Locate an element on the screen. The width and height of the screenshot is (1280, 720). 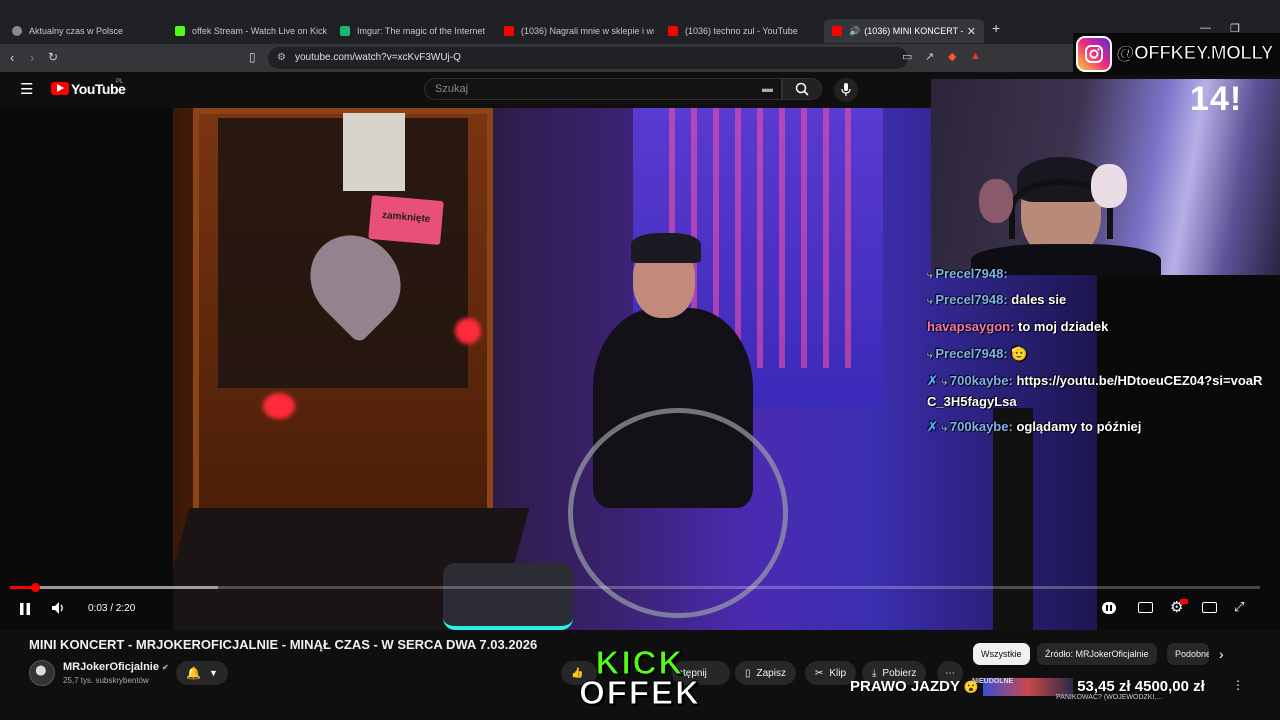
search-button is located at coordinates (802, 89).